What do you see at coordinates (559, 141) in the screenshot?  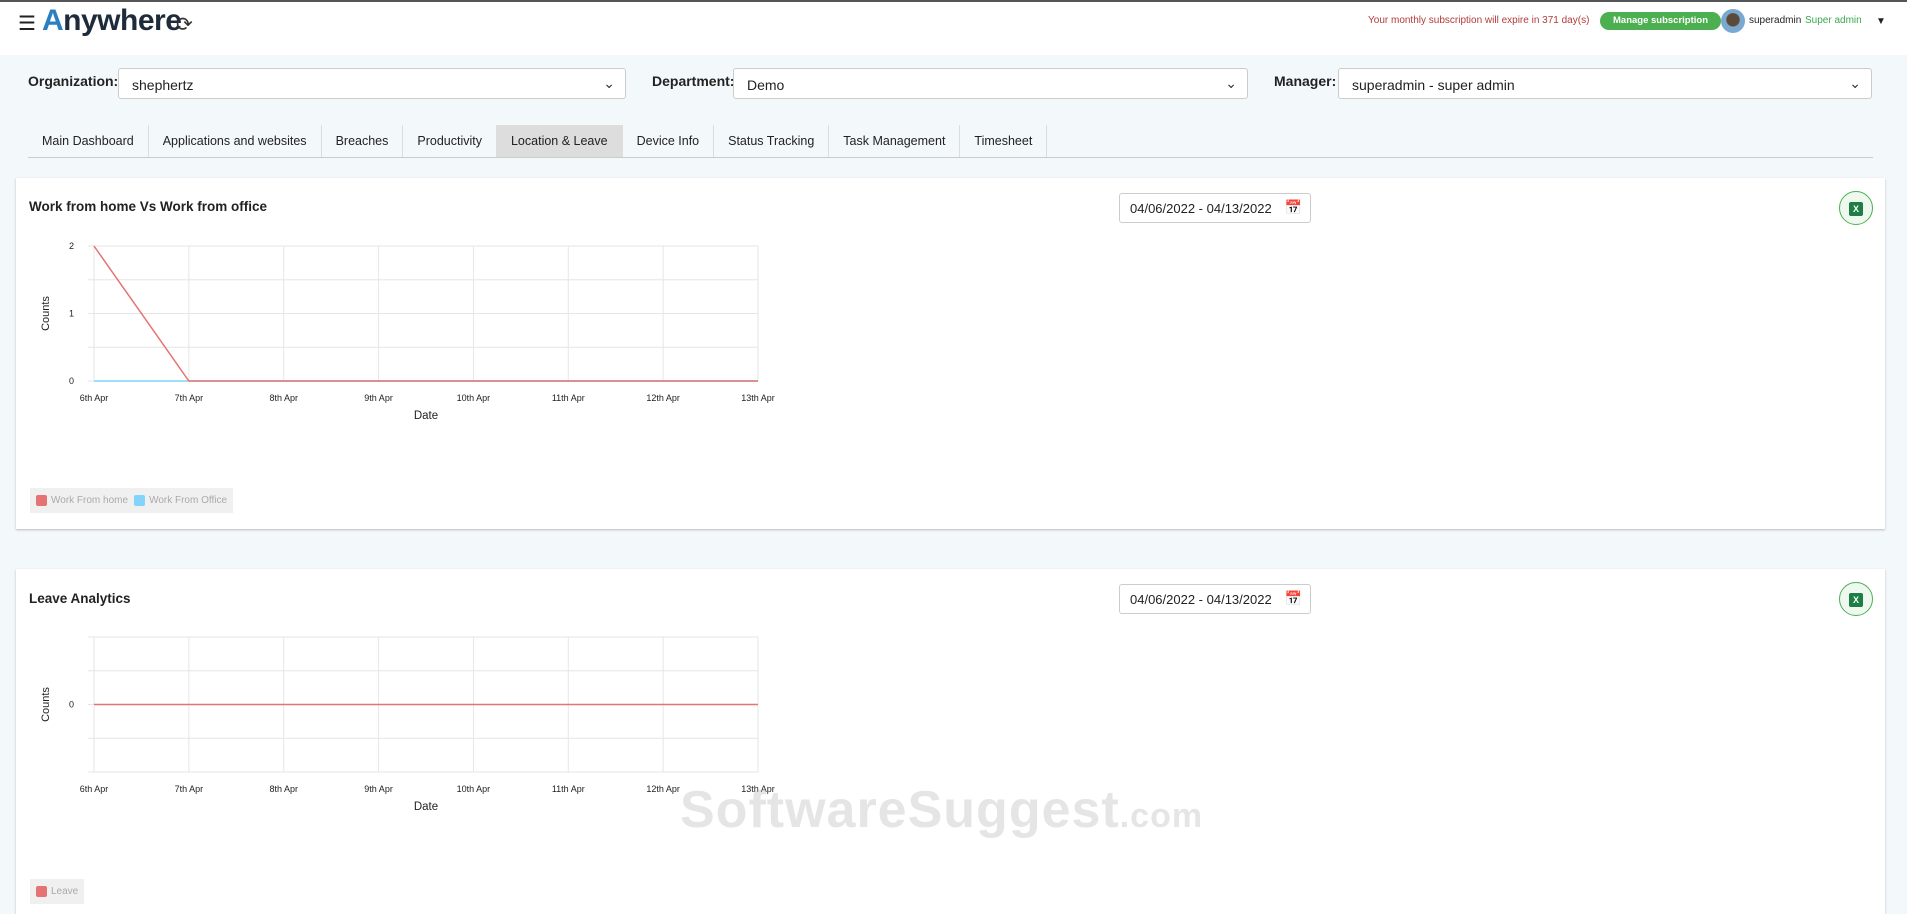 I see `tab-location-leave: Location & Leave` at bounding box center [559, 141].